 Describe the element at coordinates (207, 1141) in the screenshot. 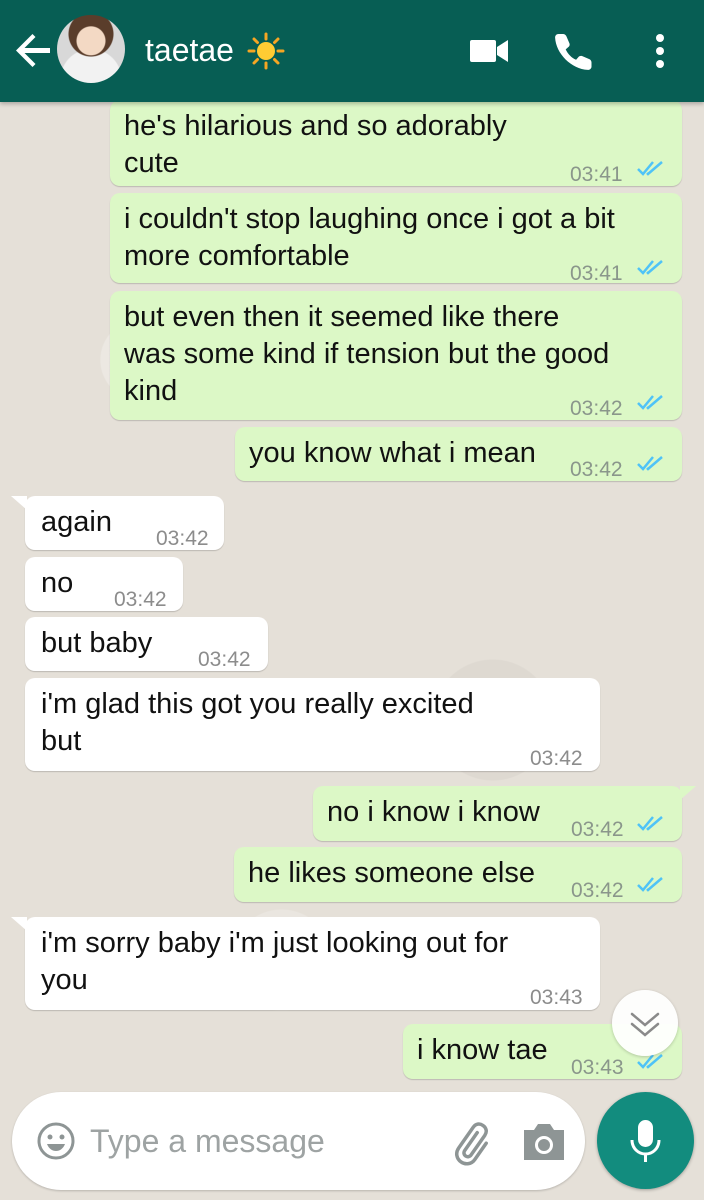

I see `message-input: Type a message` at that location.